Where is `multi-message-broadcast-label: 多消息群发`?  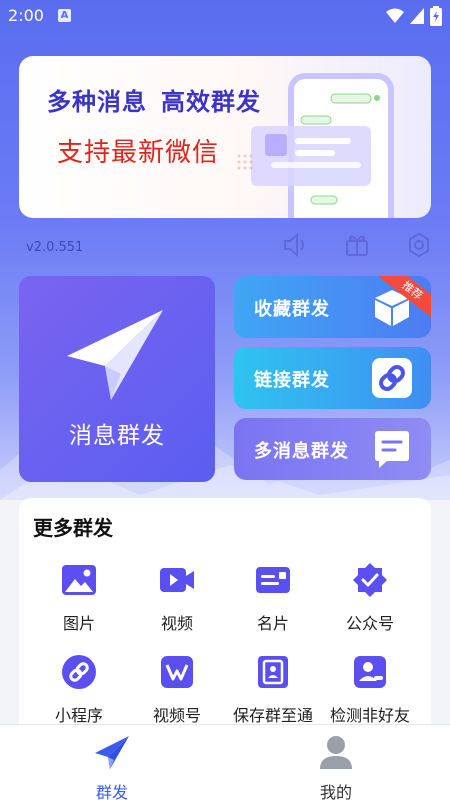 multi-message-broadcast-label: 多消息群发 is located at coordinates (301, 451).